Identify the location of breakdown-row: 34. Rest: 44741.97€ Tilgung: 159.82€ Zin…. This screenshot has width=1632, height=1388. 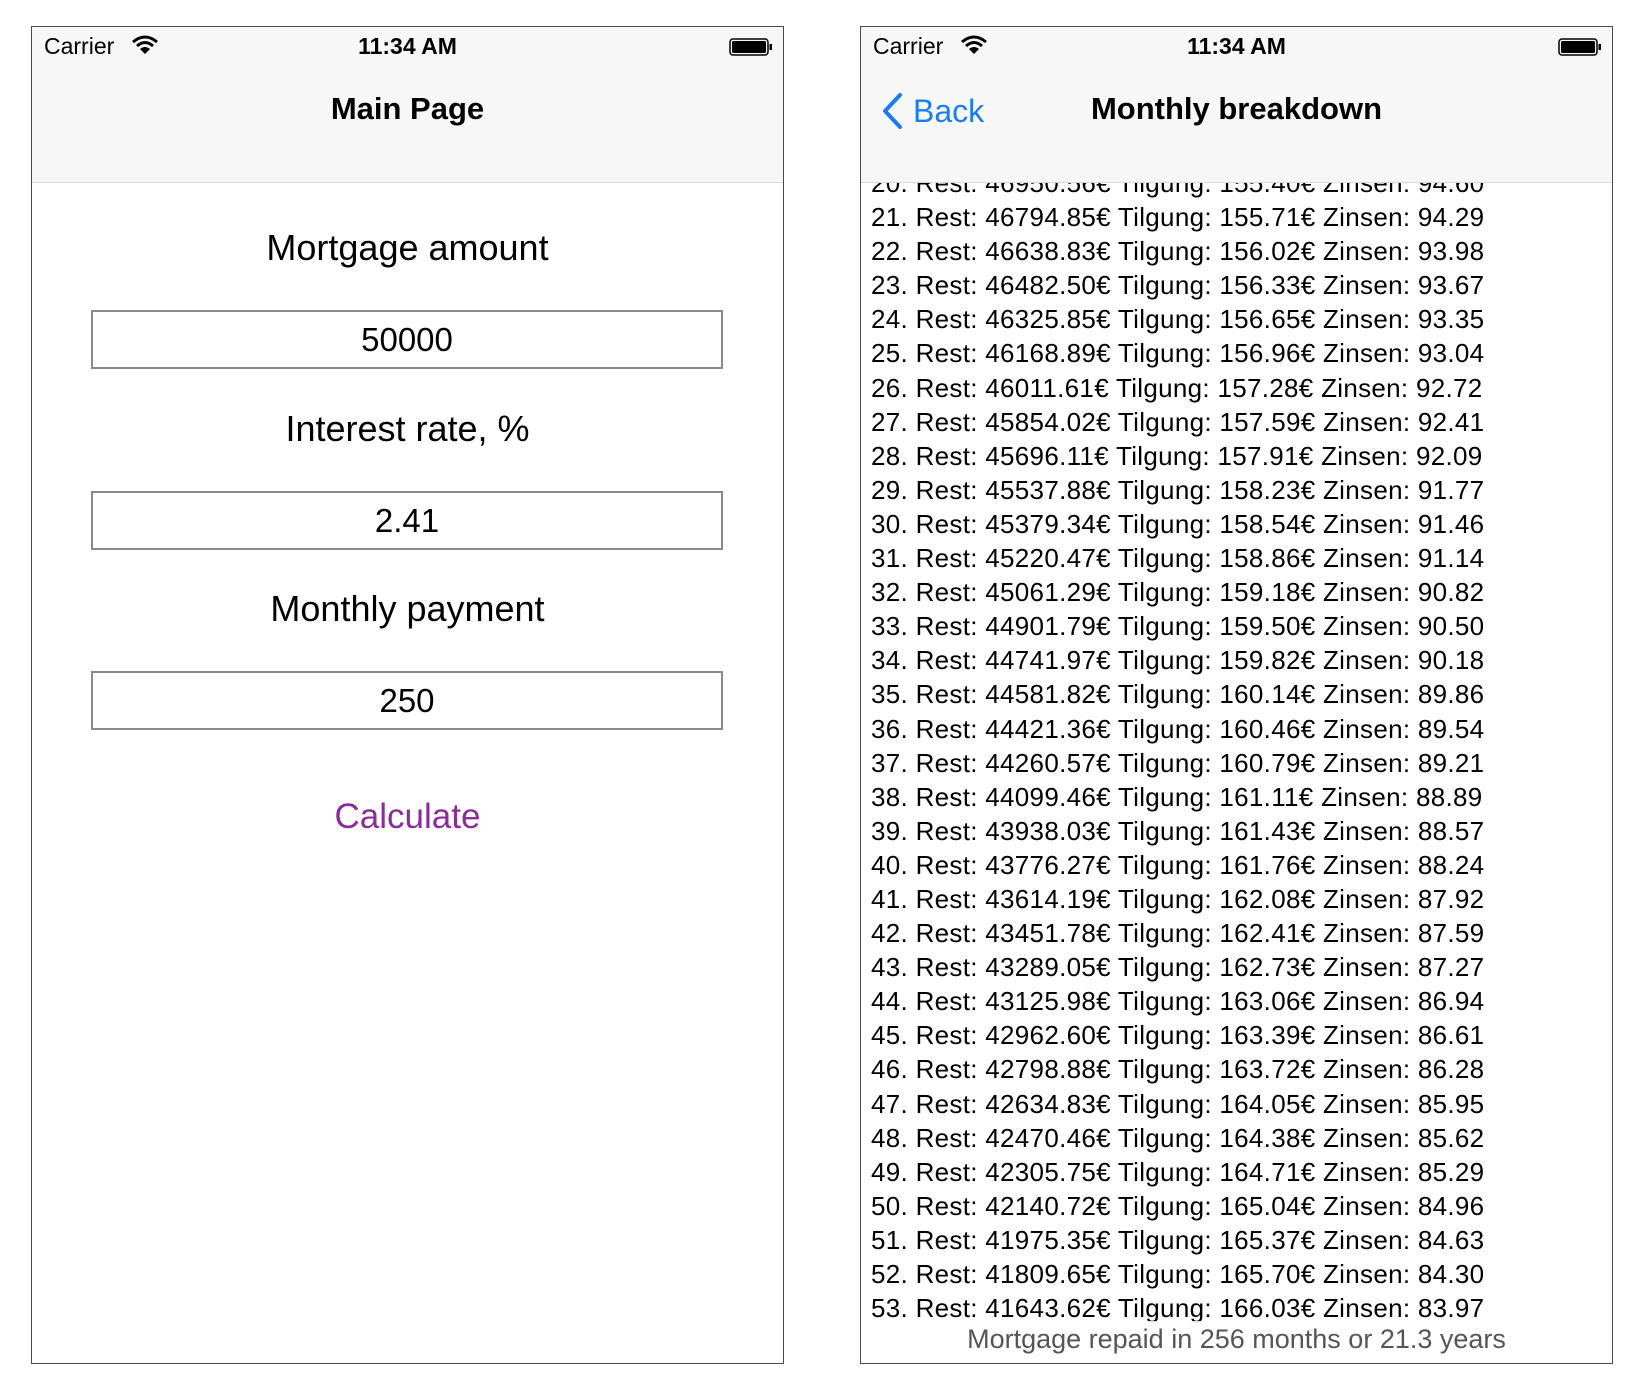
(1178, 660).